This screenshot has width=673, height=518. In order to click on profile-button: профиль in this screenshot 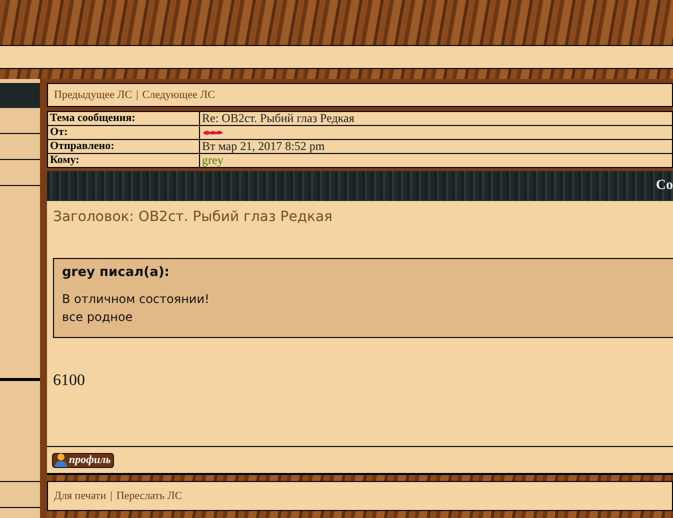, I will do `click(83, 460)`.